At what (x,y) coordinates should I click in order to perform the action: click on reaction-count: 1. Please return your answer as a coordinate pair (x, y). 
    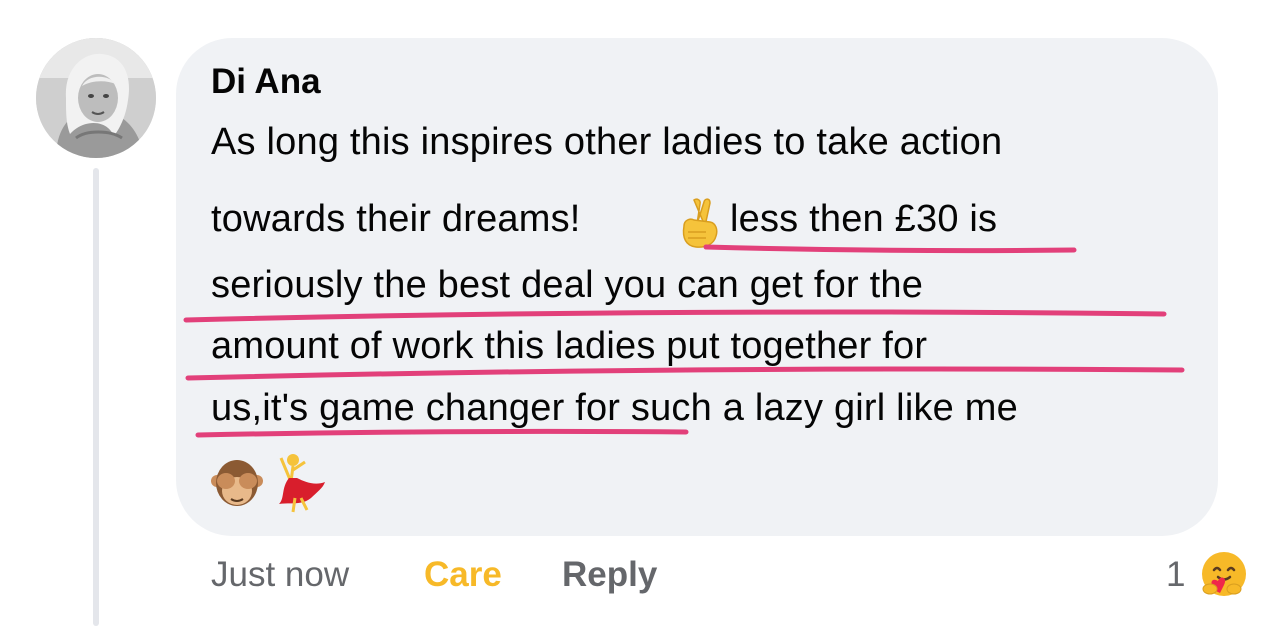
    Looking at the image, I should click on (1175, 575).